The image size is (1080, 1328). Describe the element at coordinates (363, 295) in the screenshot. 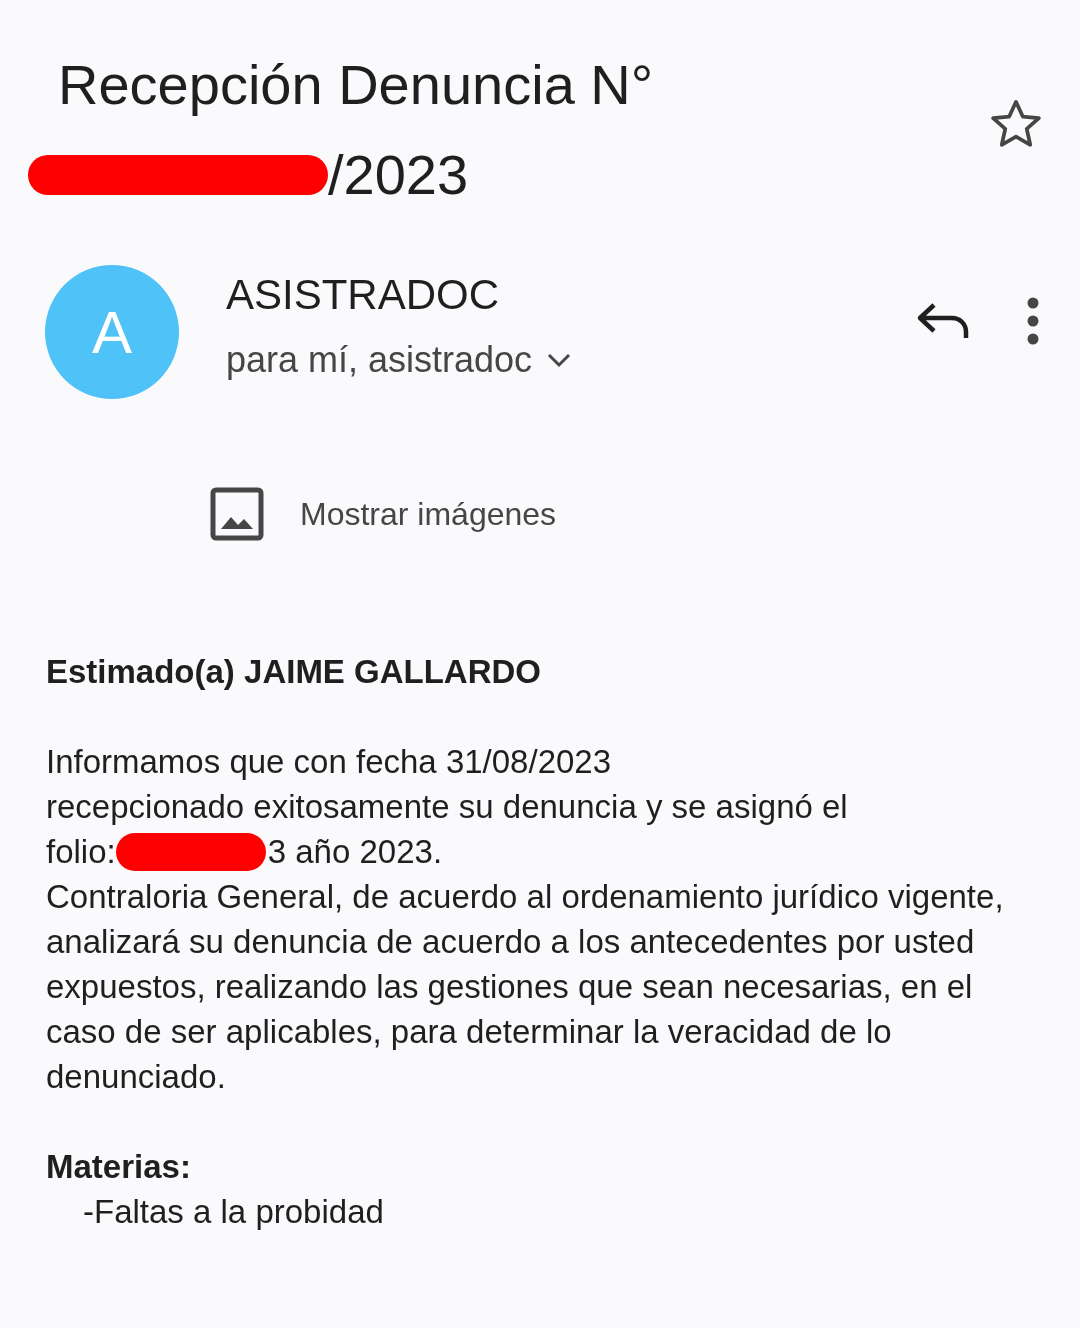

I see `sender-name: ASISTRADOC` at that location.